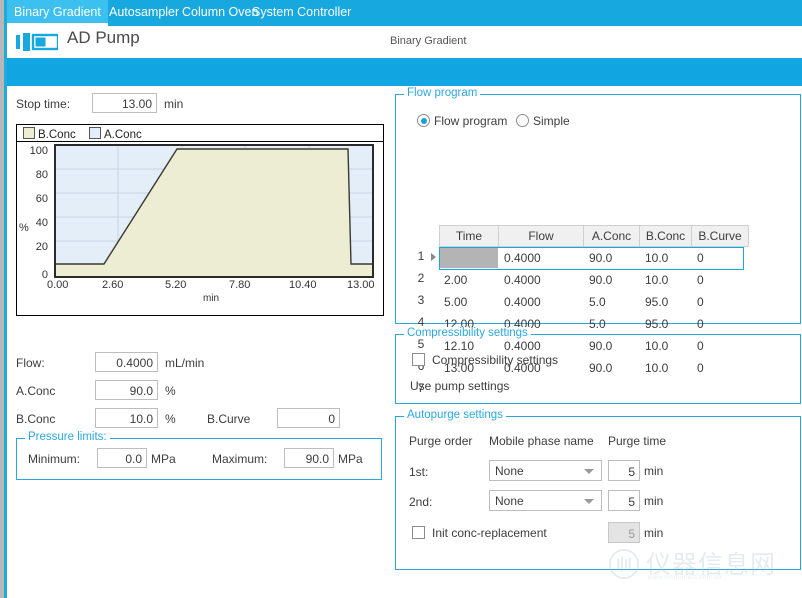 The image size is (802, 598). I want to click on row-number: 1, so click(421, 256).